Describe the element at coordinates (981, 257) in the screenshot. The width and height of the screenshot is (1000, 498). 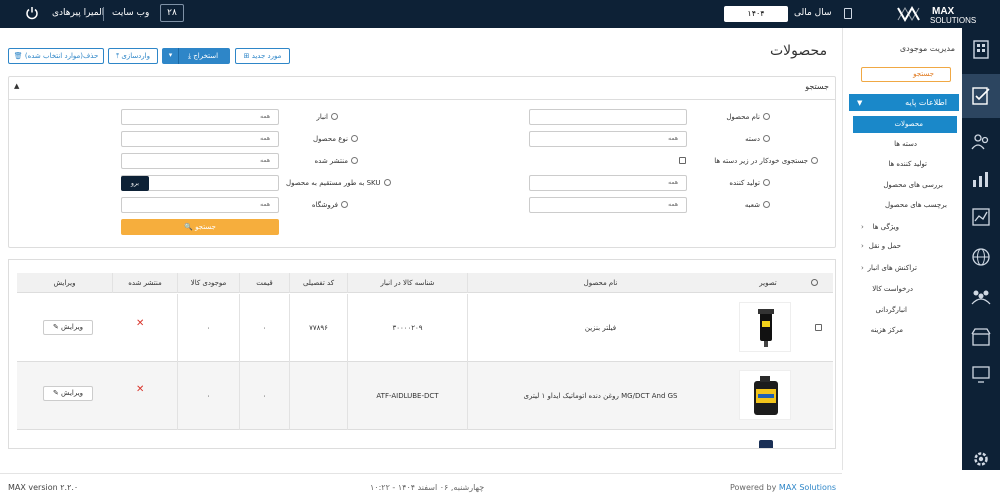
I see `globe-icon` at that location.